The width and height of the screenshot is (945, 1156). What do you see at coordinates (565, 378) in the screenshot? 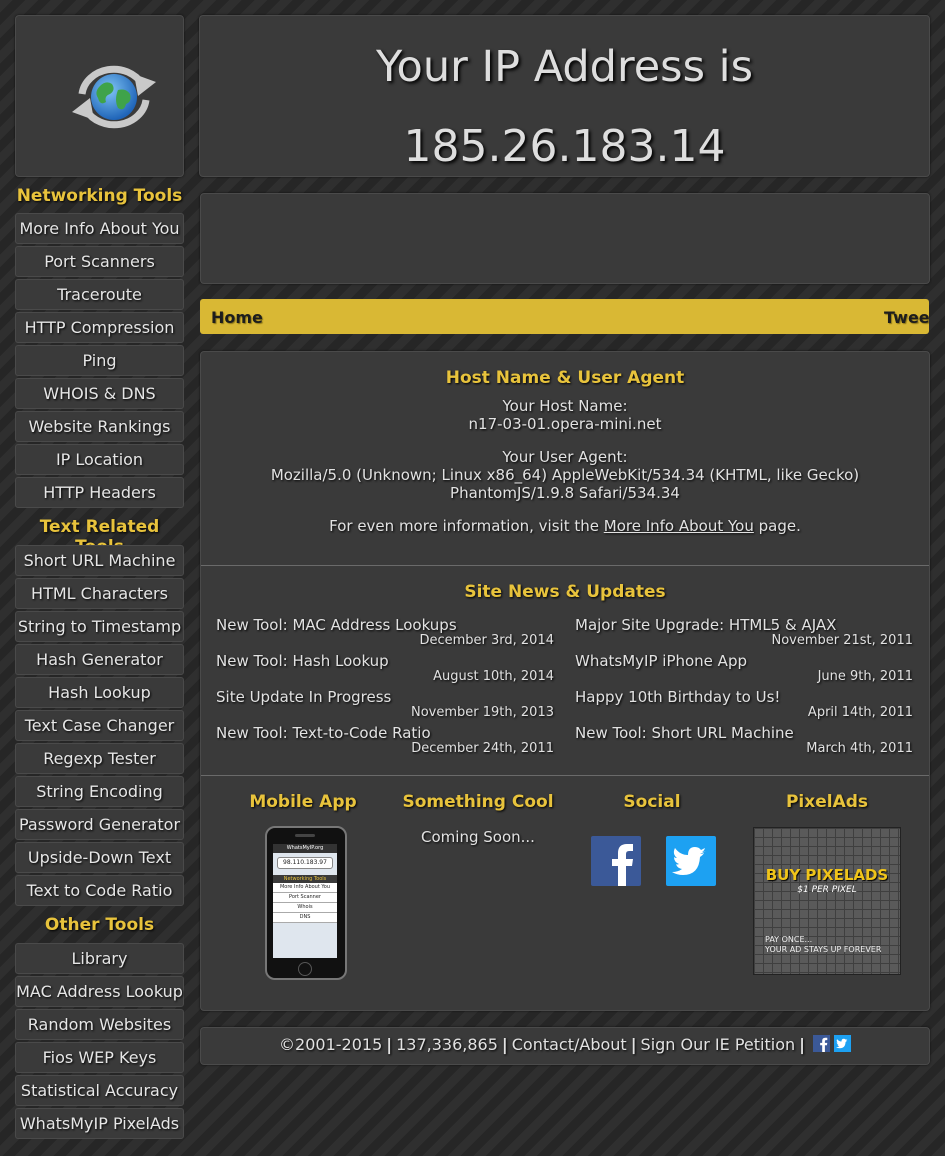
I see `host-section-title: Host Name & User Agent` at bounding box center [565, 378].